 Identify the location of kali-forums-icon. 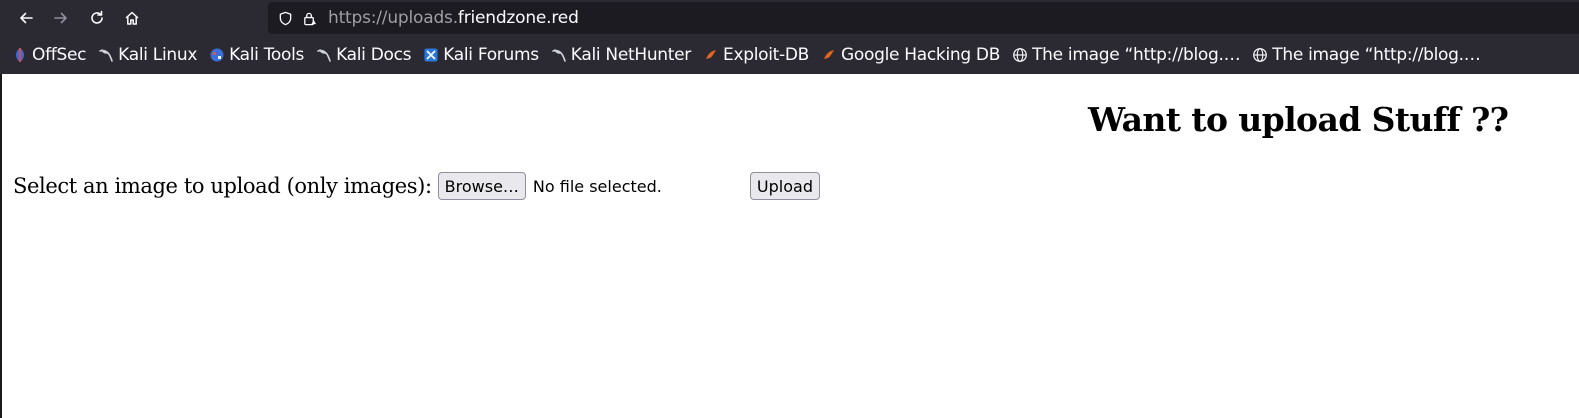
(431, 55).